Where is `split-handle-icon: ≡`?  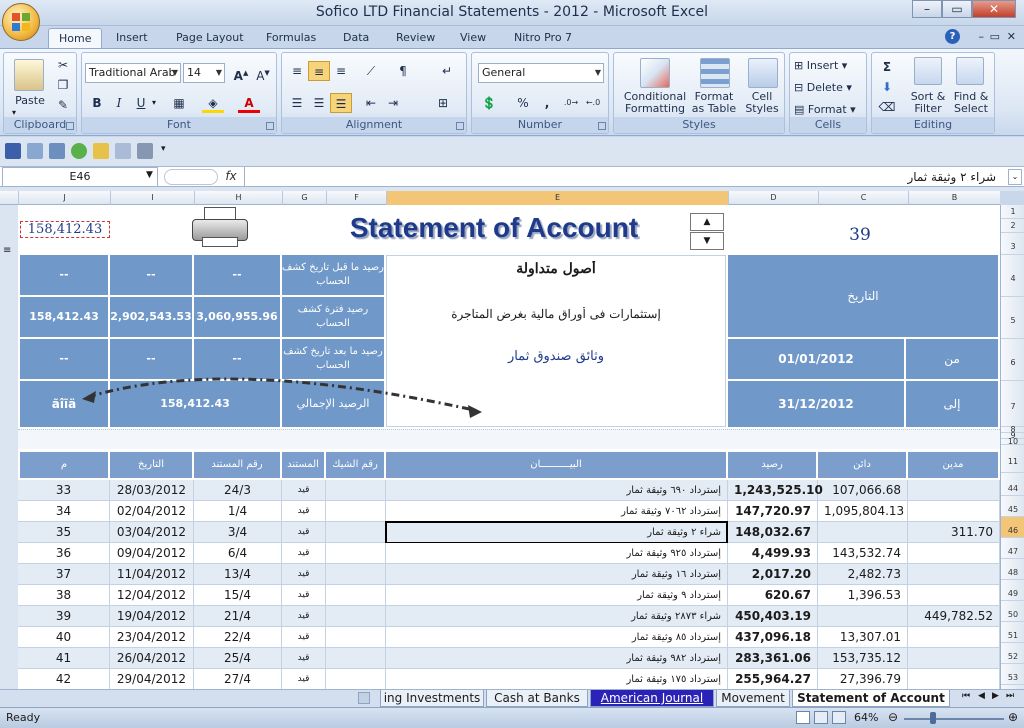 split-handle-icon: ≡ is located at coordinates (7, 250).